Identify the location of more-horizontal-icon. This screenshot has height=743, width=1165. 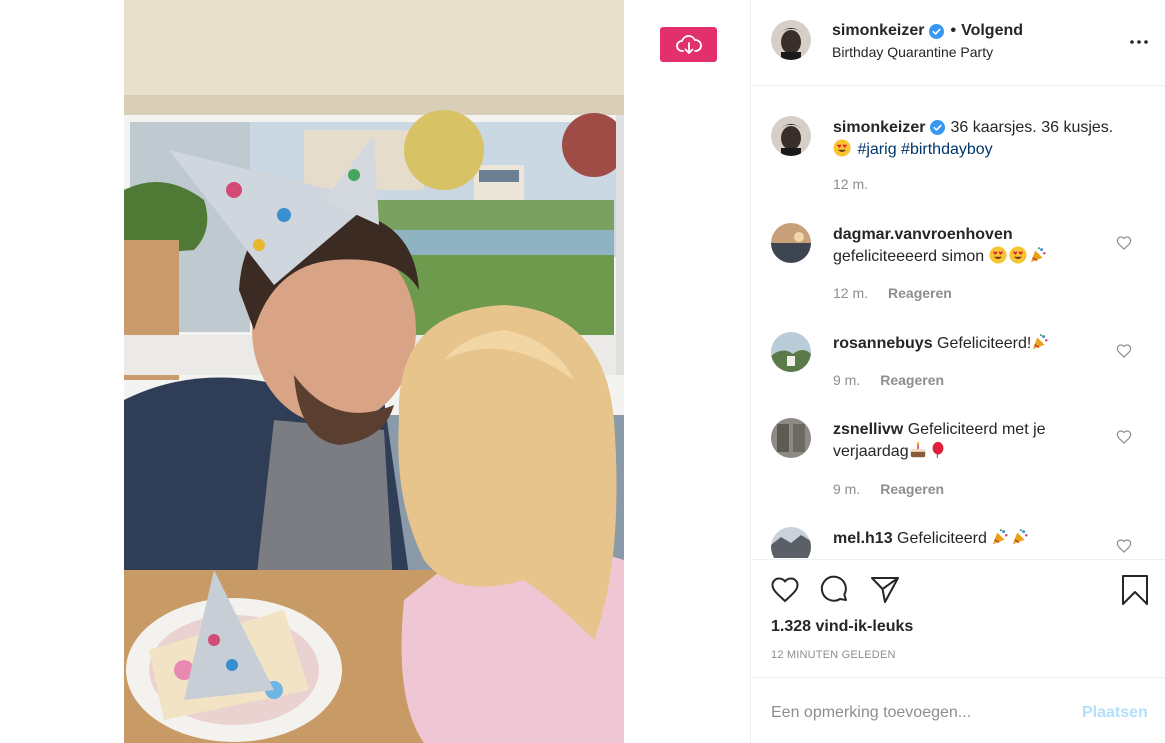
(1139, 42).